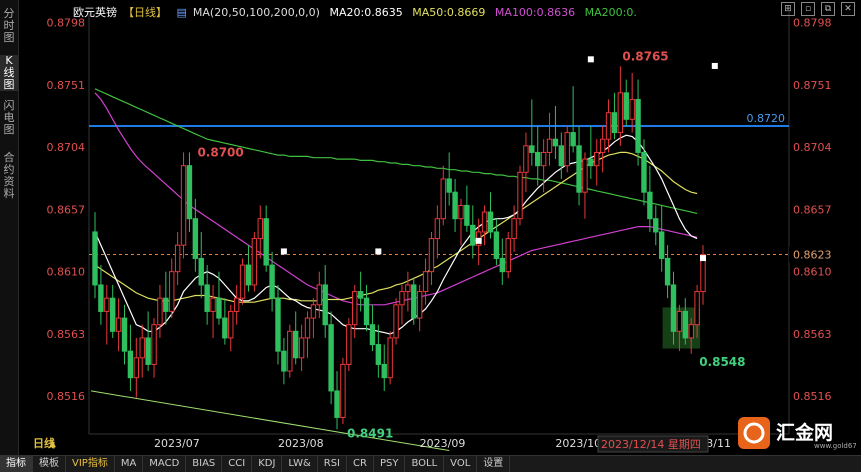 The image size is (861, 472). Describe the element at coordinates (66, 209) in the screenshot. I see `y-tick-label-left: 0.8657` at that location.